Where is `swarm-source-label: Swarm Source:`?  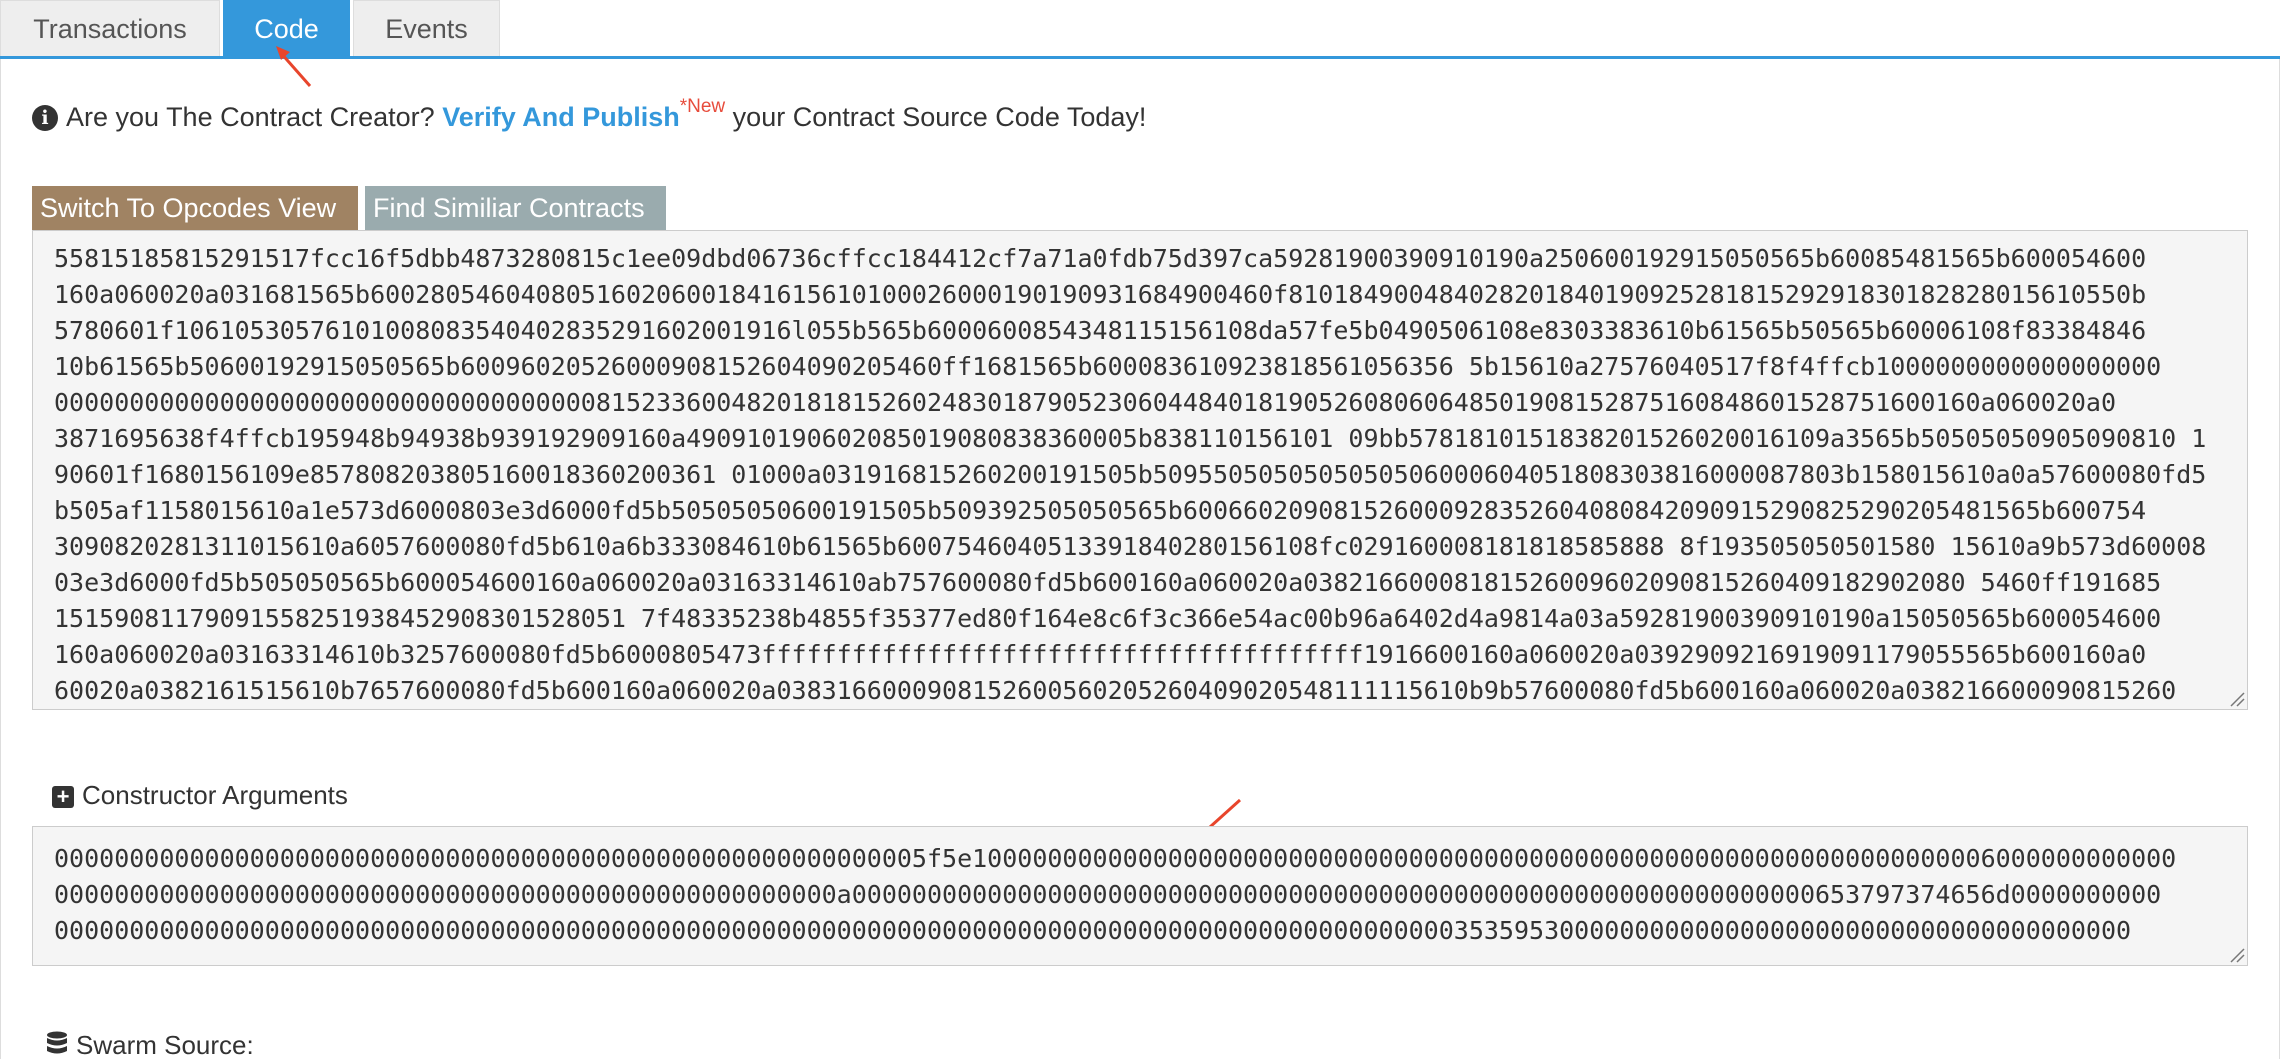
swarm-source-label: Swarm Source: is located at coordinates (165, 1045).